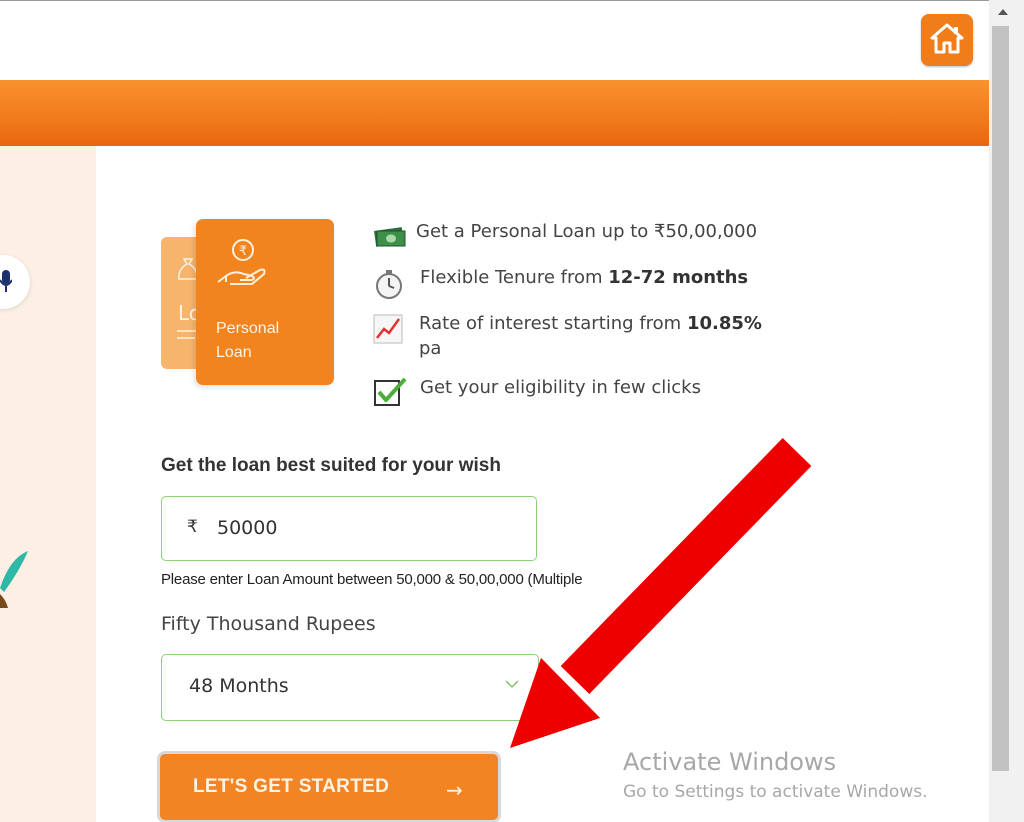 This screenshot has height=822, width=1024. I want to click on amount-in-words: Fifty Thousand Rupees, so click(268, 624).